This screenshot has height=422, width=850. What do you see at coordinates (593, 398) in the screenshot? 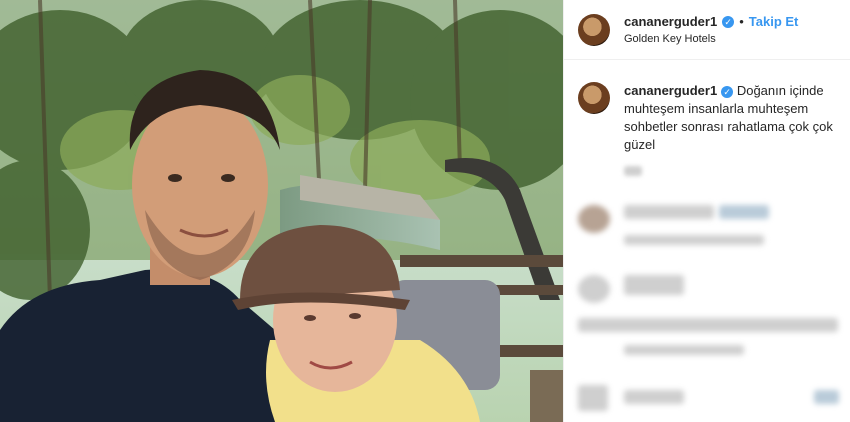
I see `blurred-icon` at bounding box center [593, 398].